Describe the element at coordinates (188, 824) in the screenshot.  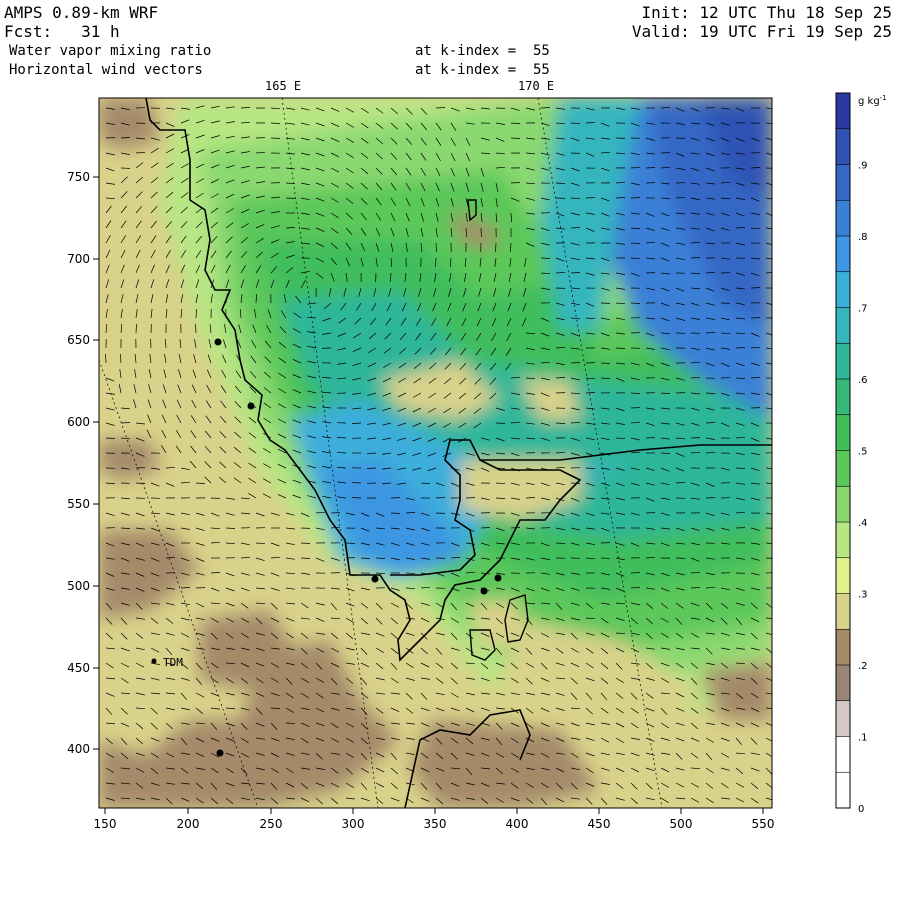
I see `x-tick-label: 200` at that location.